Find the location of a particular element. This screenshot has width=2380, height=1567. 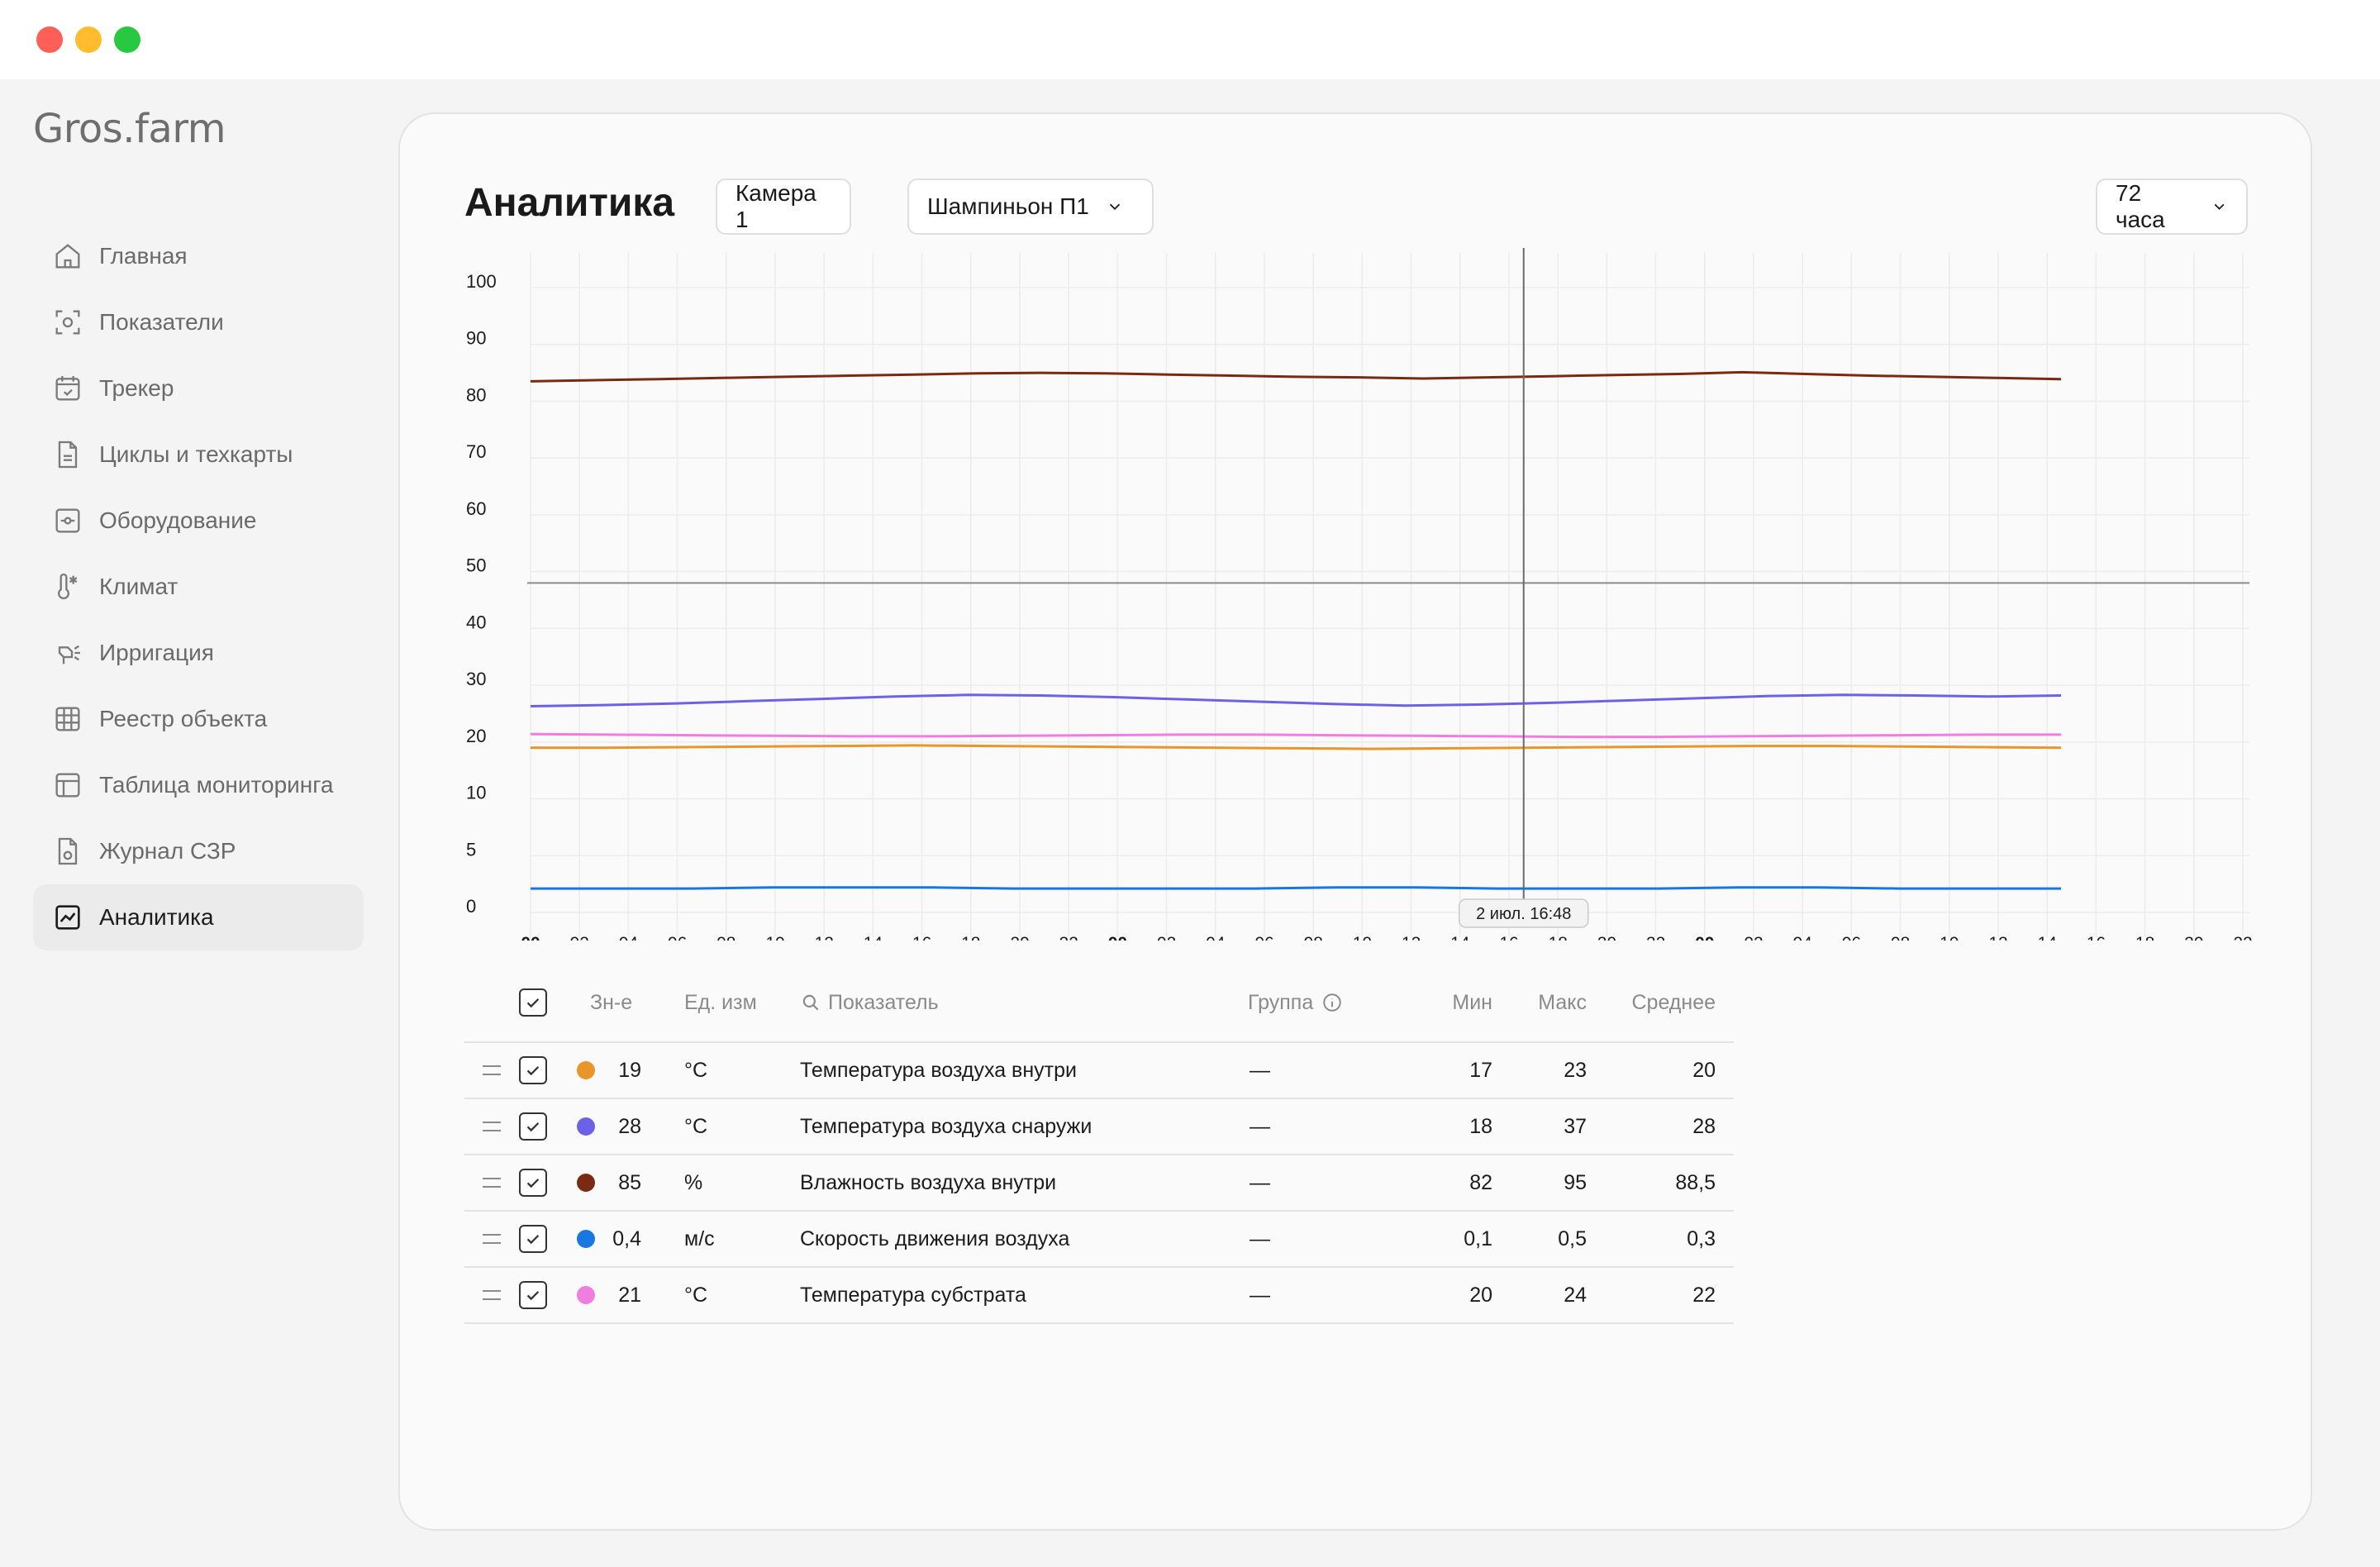

sidebar-item-cycles: Циклы и техкарты is located at coordinates (198, 455).